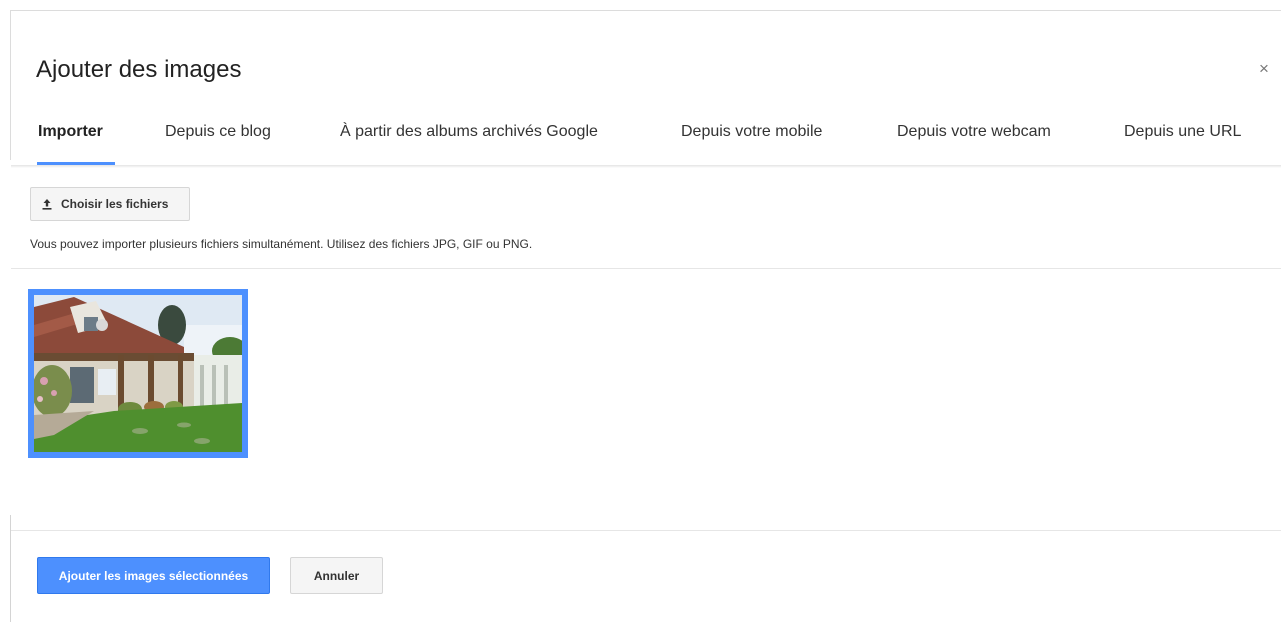 This screenshot has width=1281, height=622. Describe the element at coordinates (974, 132) in the screenshot. I see `tab-depuis-votre-webcam: Depuis votre webcam` at that location.